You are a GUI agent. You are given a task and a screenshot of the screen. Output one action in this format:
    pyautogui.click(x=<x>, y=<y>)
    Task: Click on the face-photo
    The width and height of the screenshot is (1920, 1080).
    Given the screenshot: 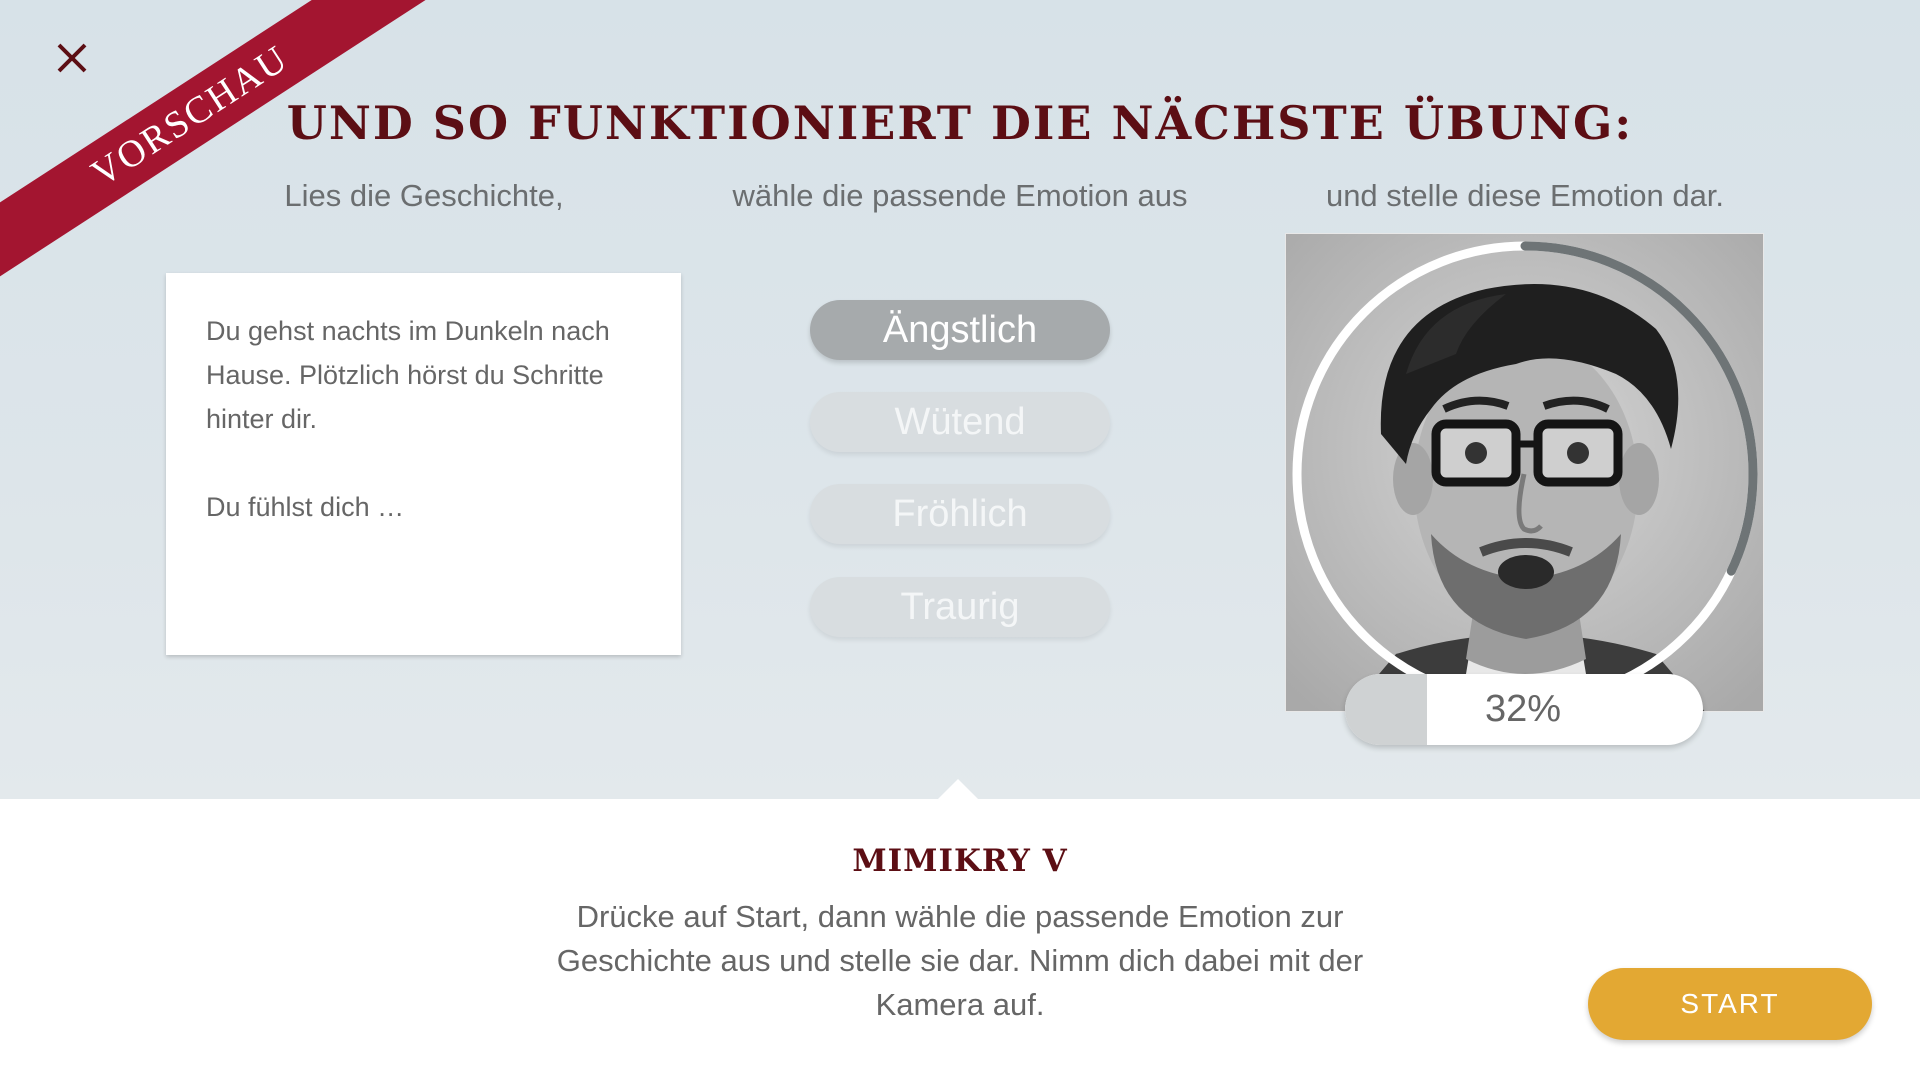 What is the action you would take?
    pyautogui.click(x=1524, y=472)
    